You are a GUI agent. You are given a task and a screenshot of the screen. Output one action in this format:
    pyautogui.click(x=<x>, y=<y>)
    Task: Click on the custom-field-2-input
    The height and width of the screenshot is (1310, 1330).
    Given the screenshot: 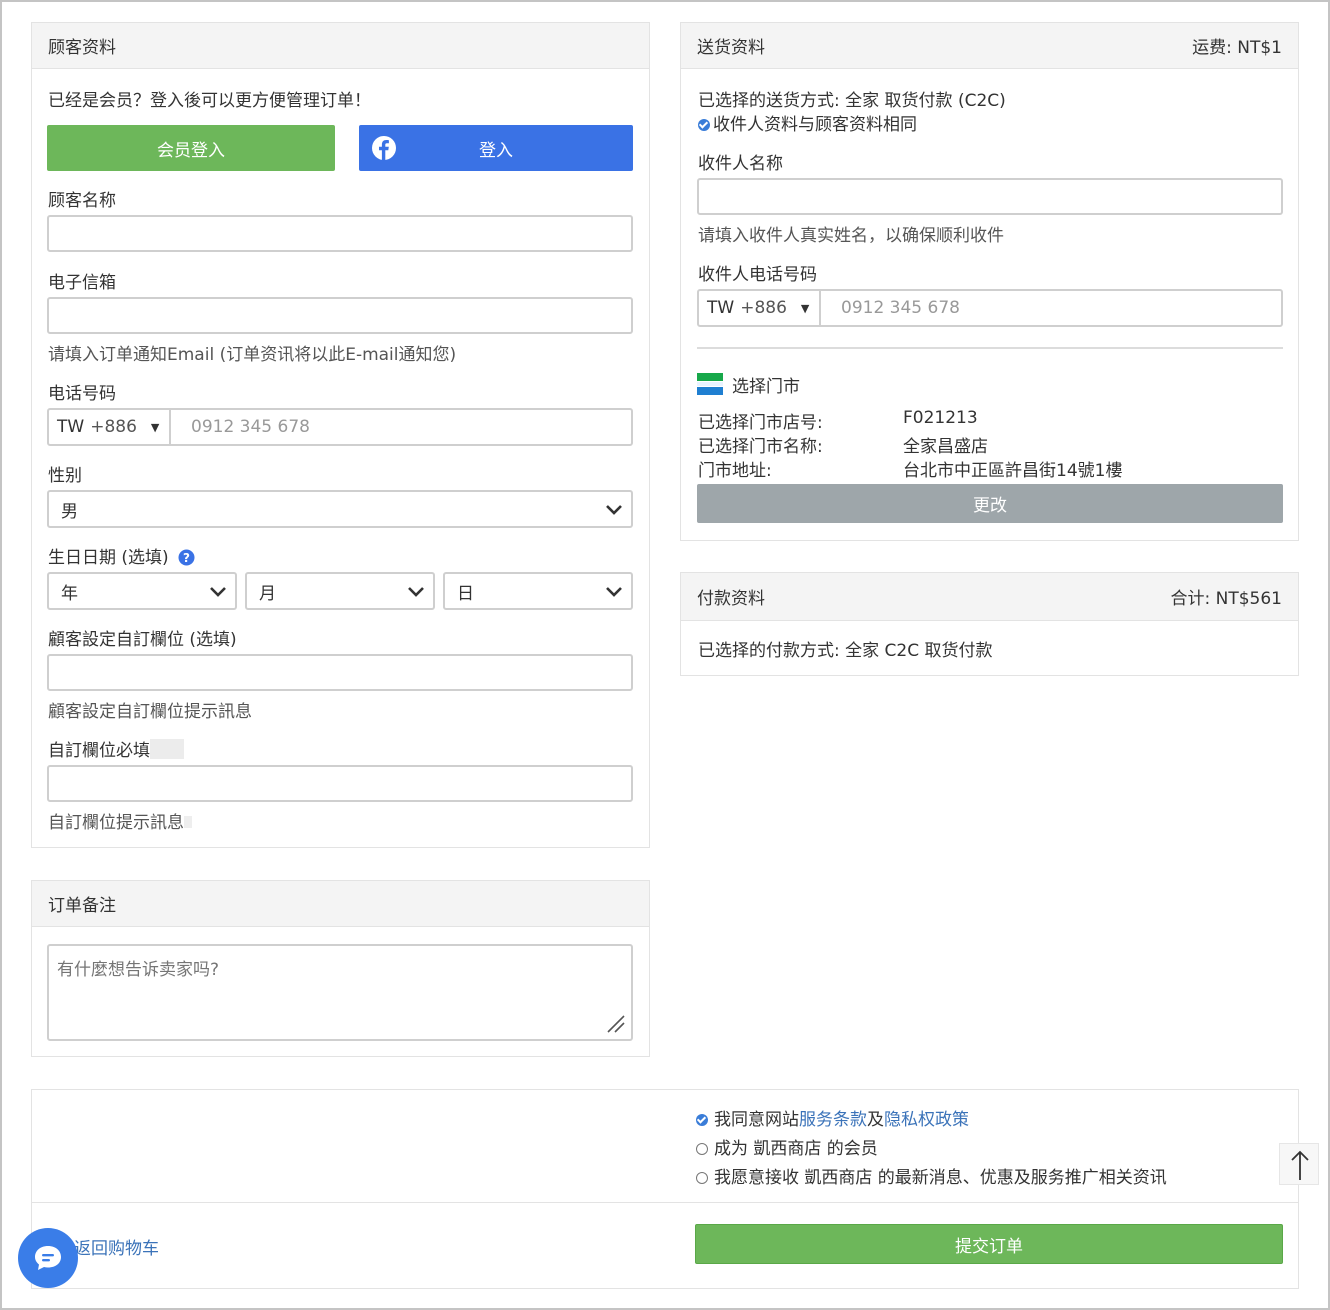 What is the action you would take?
    pyautogui.click(x=340, y=783)
    